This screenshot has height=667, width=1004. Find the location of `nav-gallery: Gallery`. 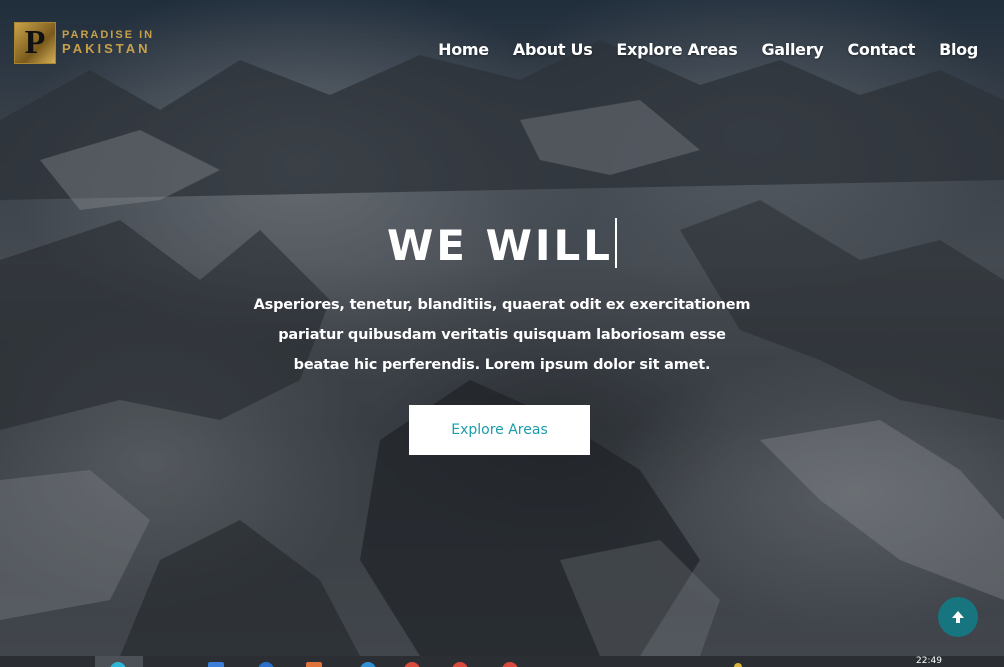

nav-gallery: Gallery is located at coordinates (792, 49).